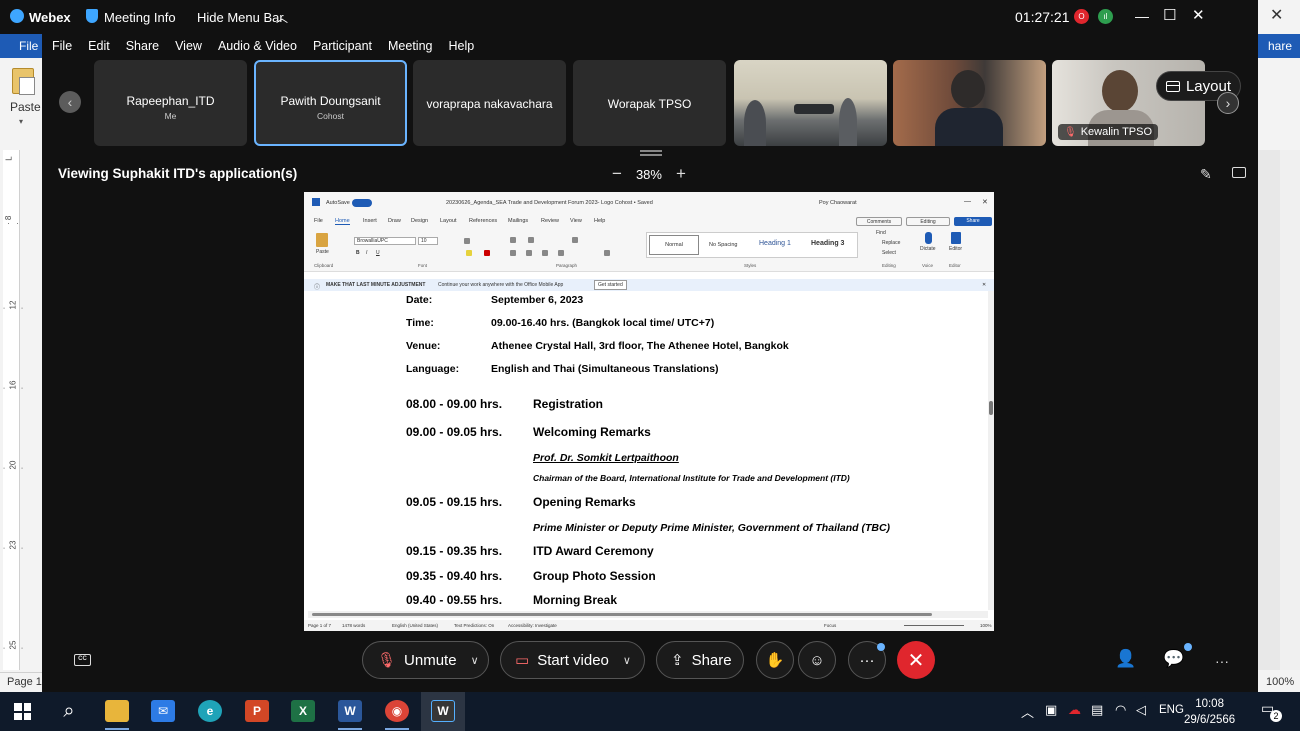 This screenshot has height=731, width=1300. Describe the element at coordinates (889, 253) in the screenshot. I see `select-button: Select` at that location.